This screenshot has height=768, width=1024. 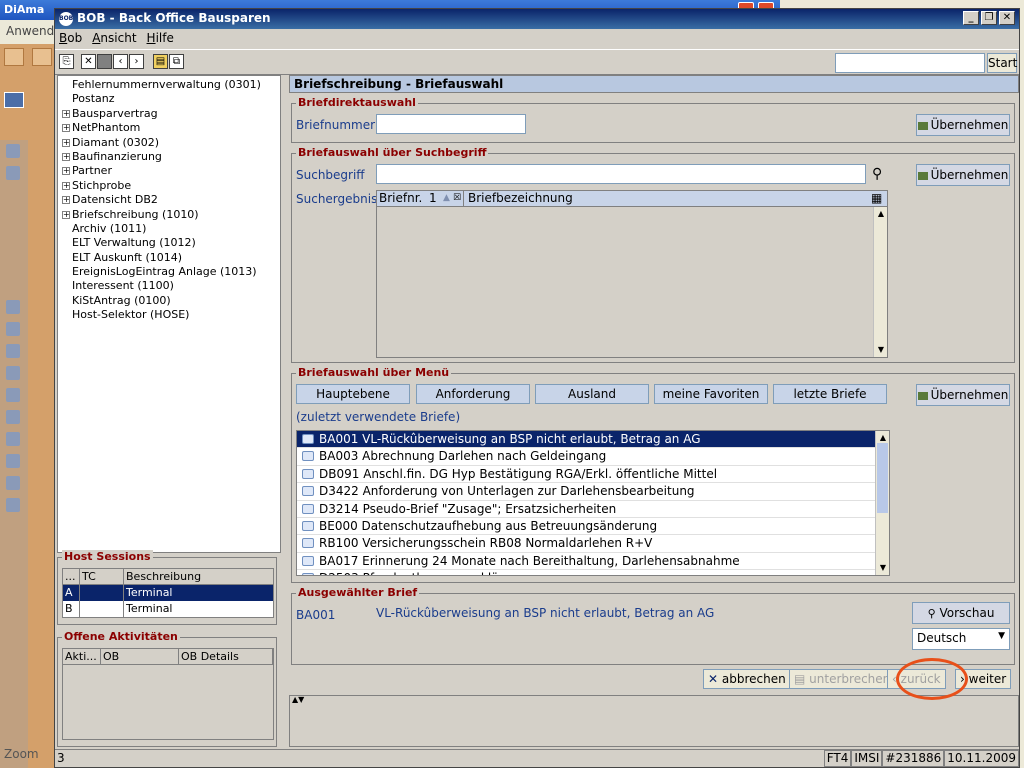 What do you see at coordinates (971, 18) in the screenshot?
I see `minimize-icon: _` at bounding box center [971, 18].